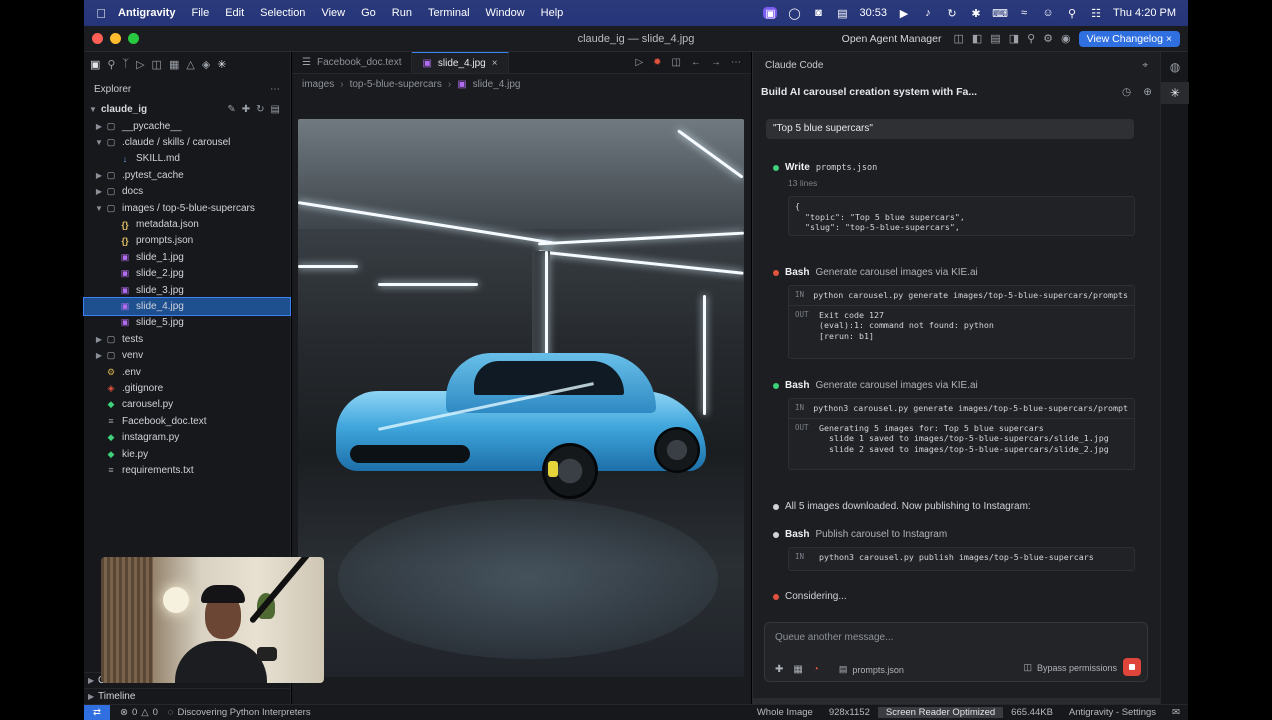 This screenshot has height=720, width=1272. I want to click on step-bash-2: Bash Generate carousel images via KIE.ai, so click(875, 385).